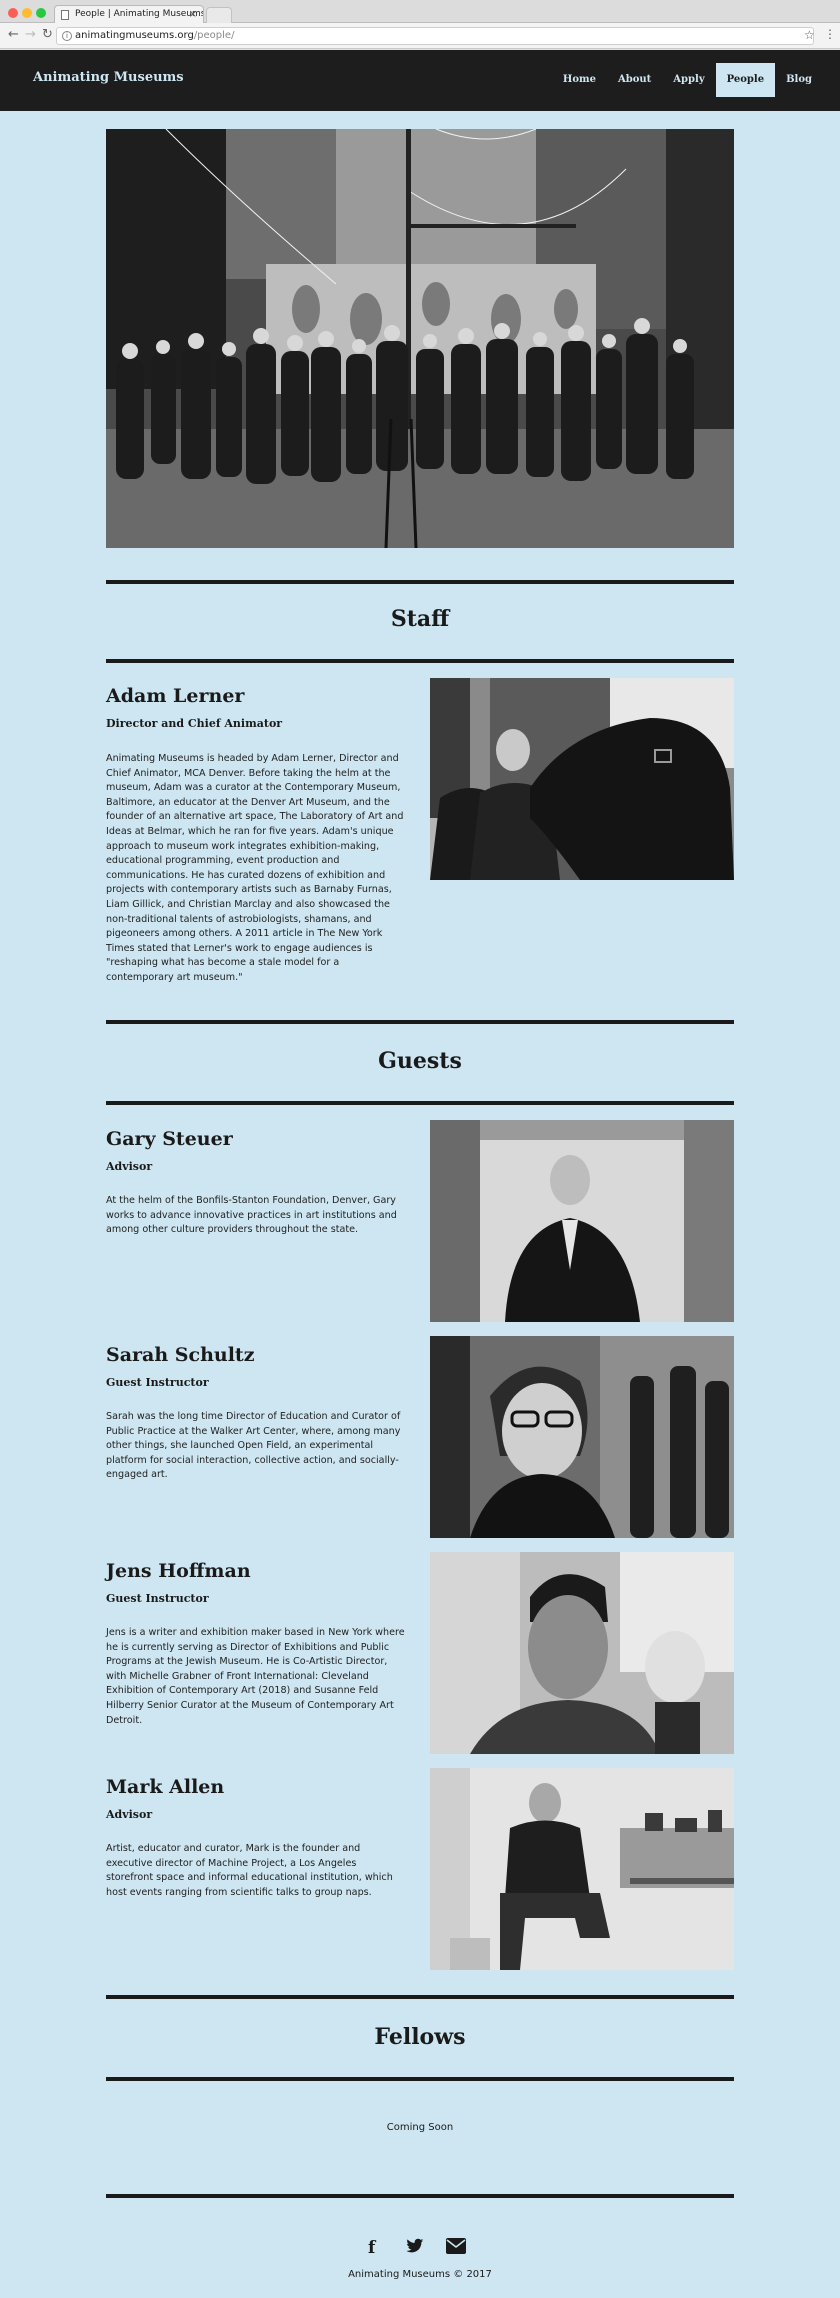  I want to click on browser-menu-icon: ⋮, so click(830, 34).